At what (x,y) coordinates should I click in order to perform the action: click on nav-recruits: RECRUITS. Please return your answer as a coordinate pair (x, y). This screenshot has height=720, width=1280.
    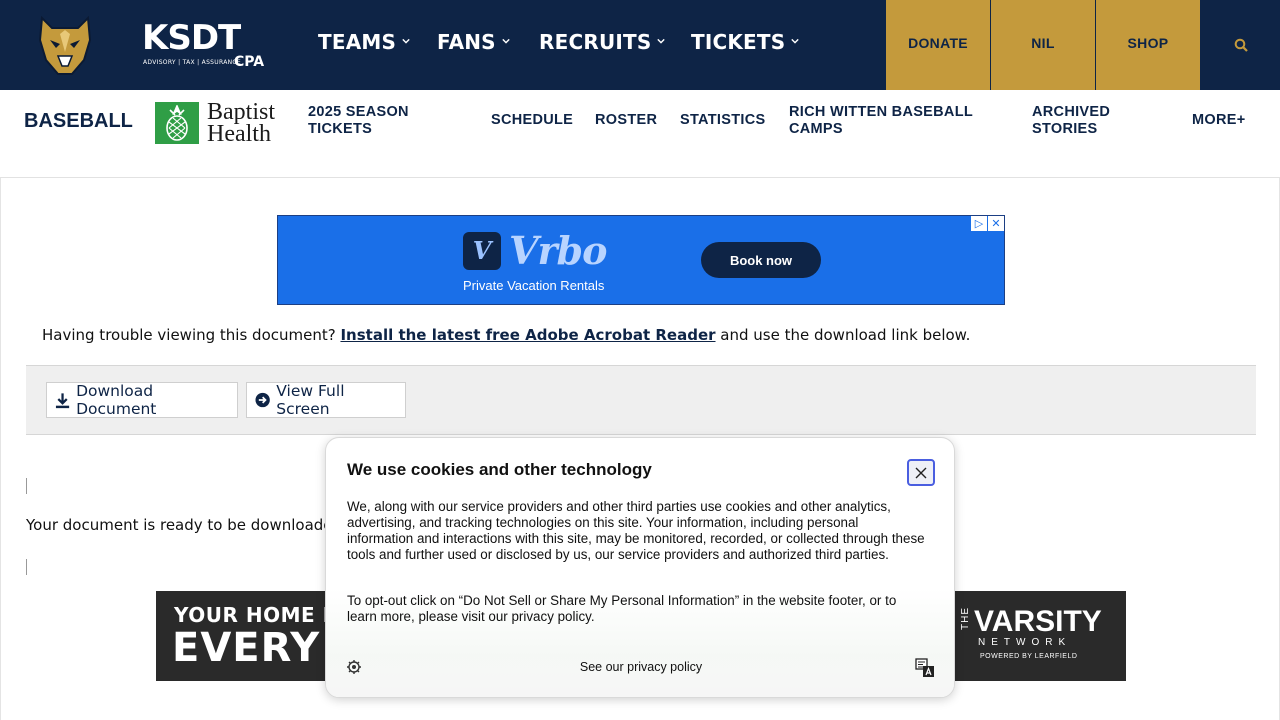
    Looking at the image, I should click on (602, 42).